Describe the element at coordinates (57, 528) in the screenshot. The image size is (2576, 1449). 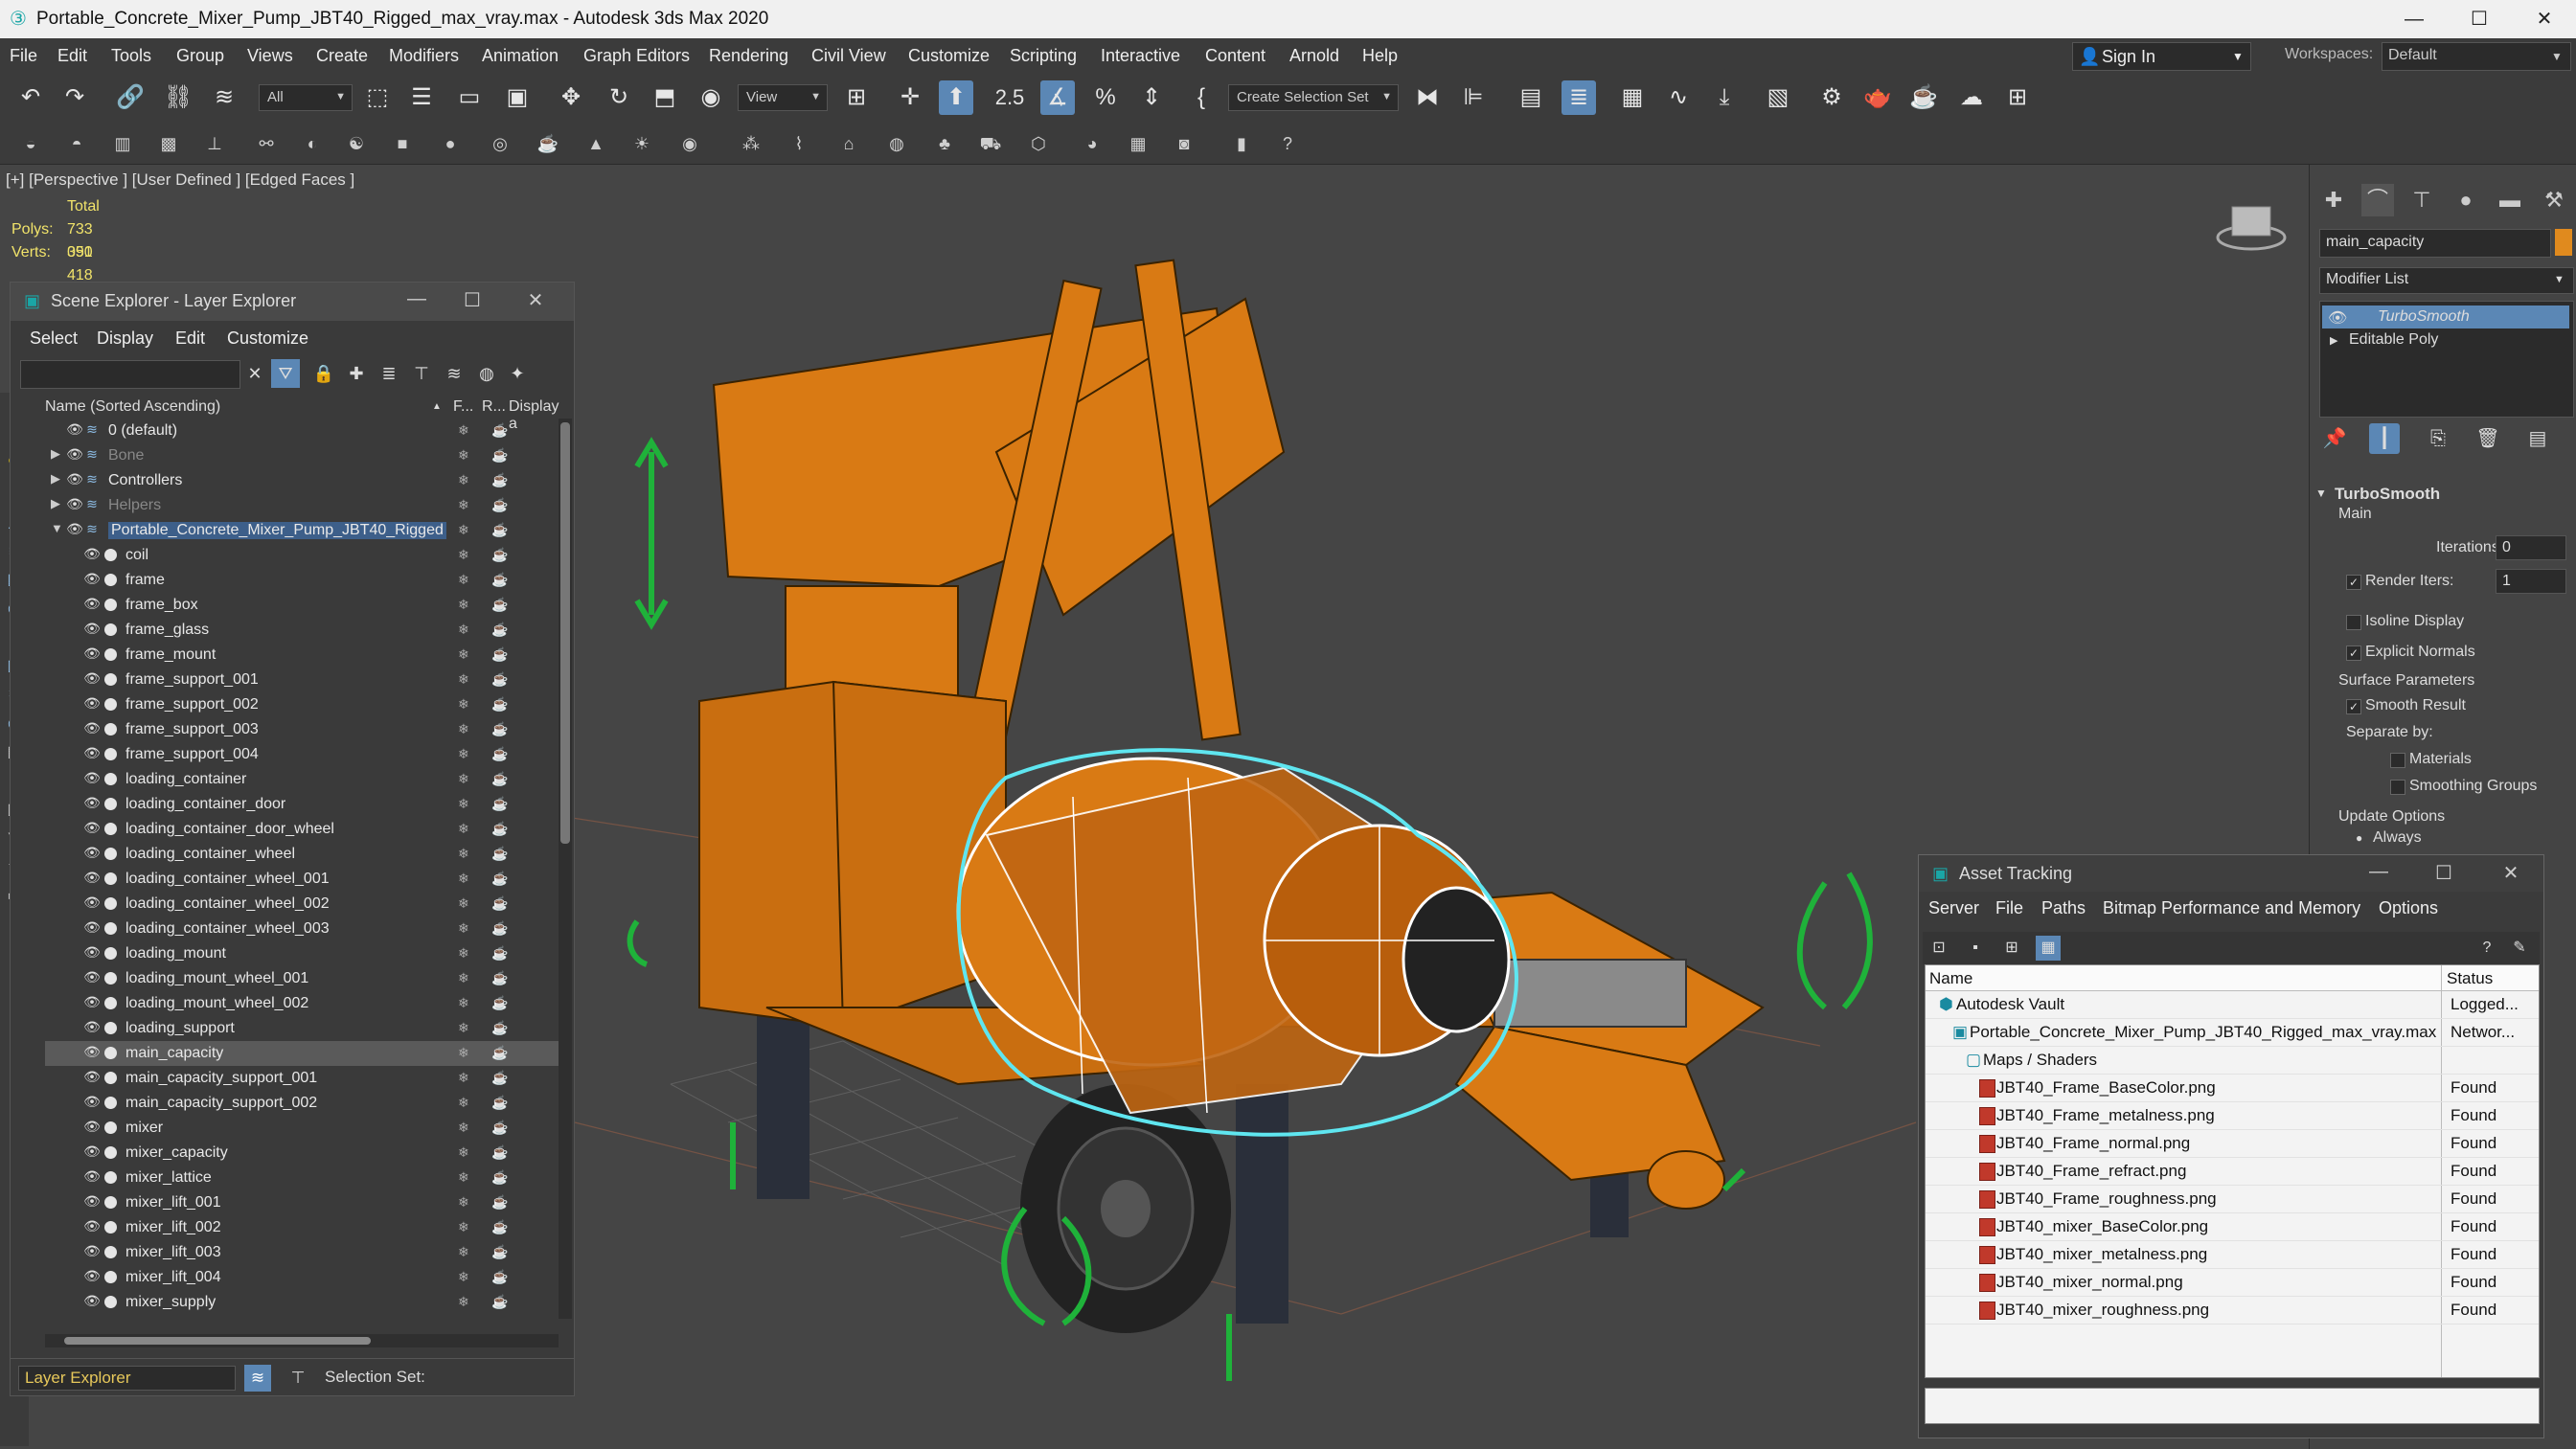
I see `expand-icon: ▼` at that location.